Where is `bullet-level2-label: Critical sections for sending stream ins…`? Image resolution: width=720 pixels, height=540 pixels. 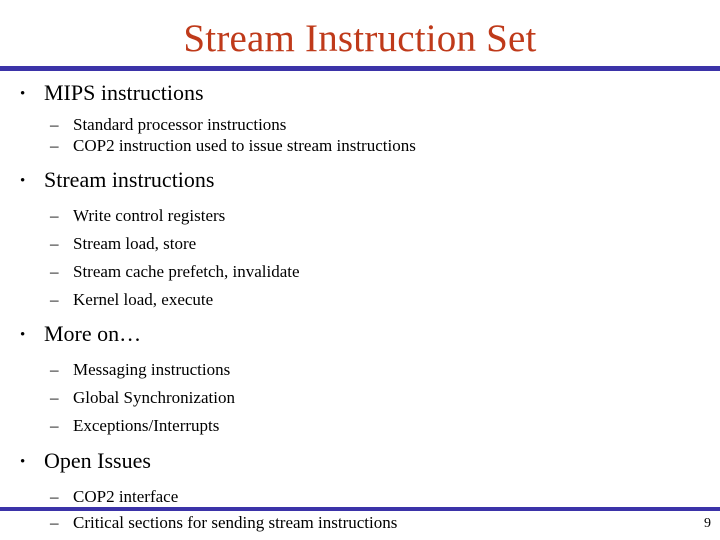
bullet-level2-label: Critical sections for sending stream ins… is located at coordinates (235, 522).